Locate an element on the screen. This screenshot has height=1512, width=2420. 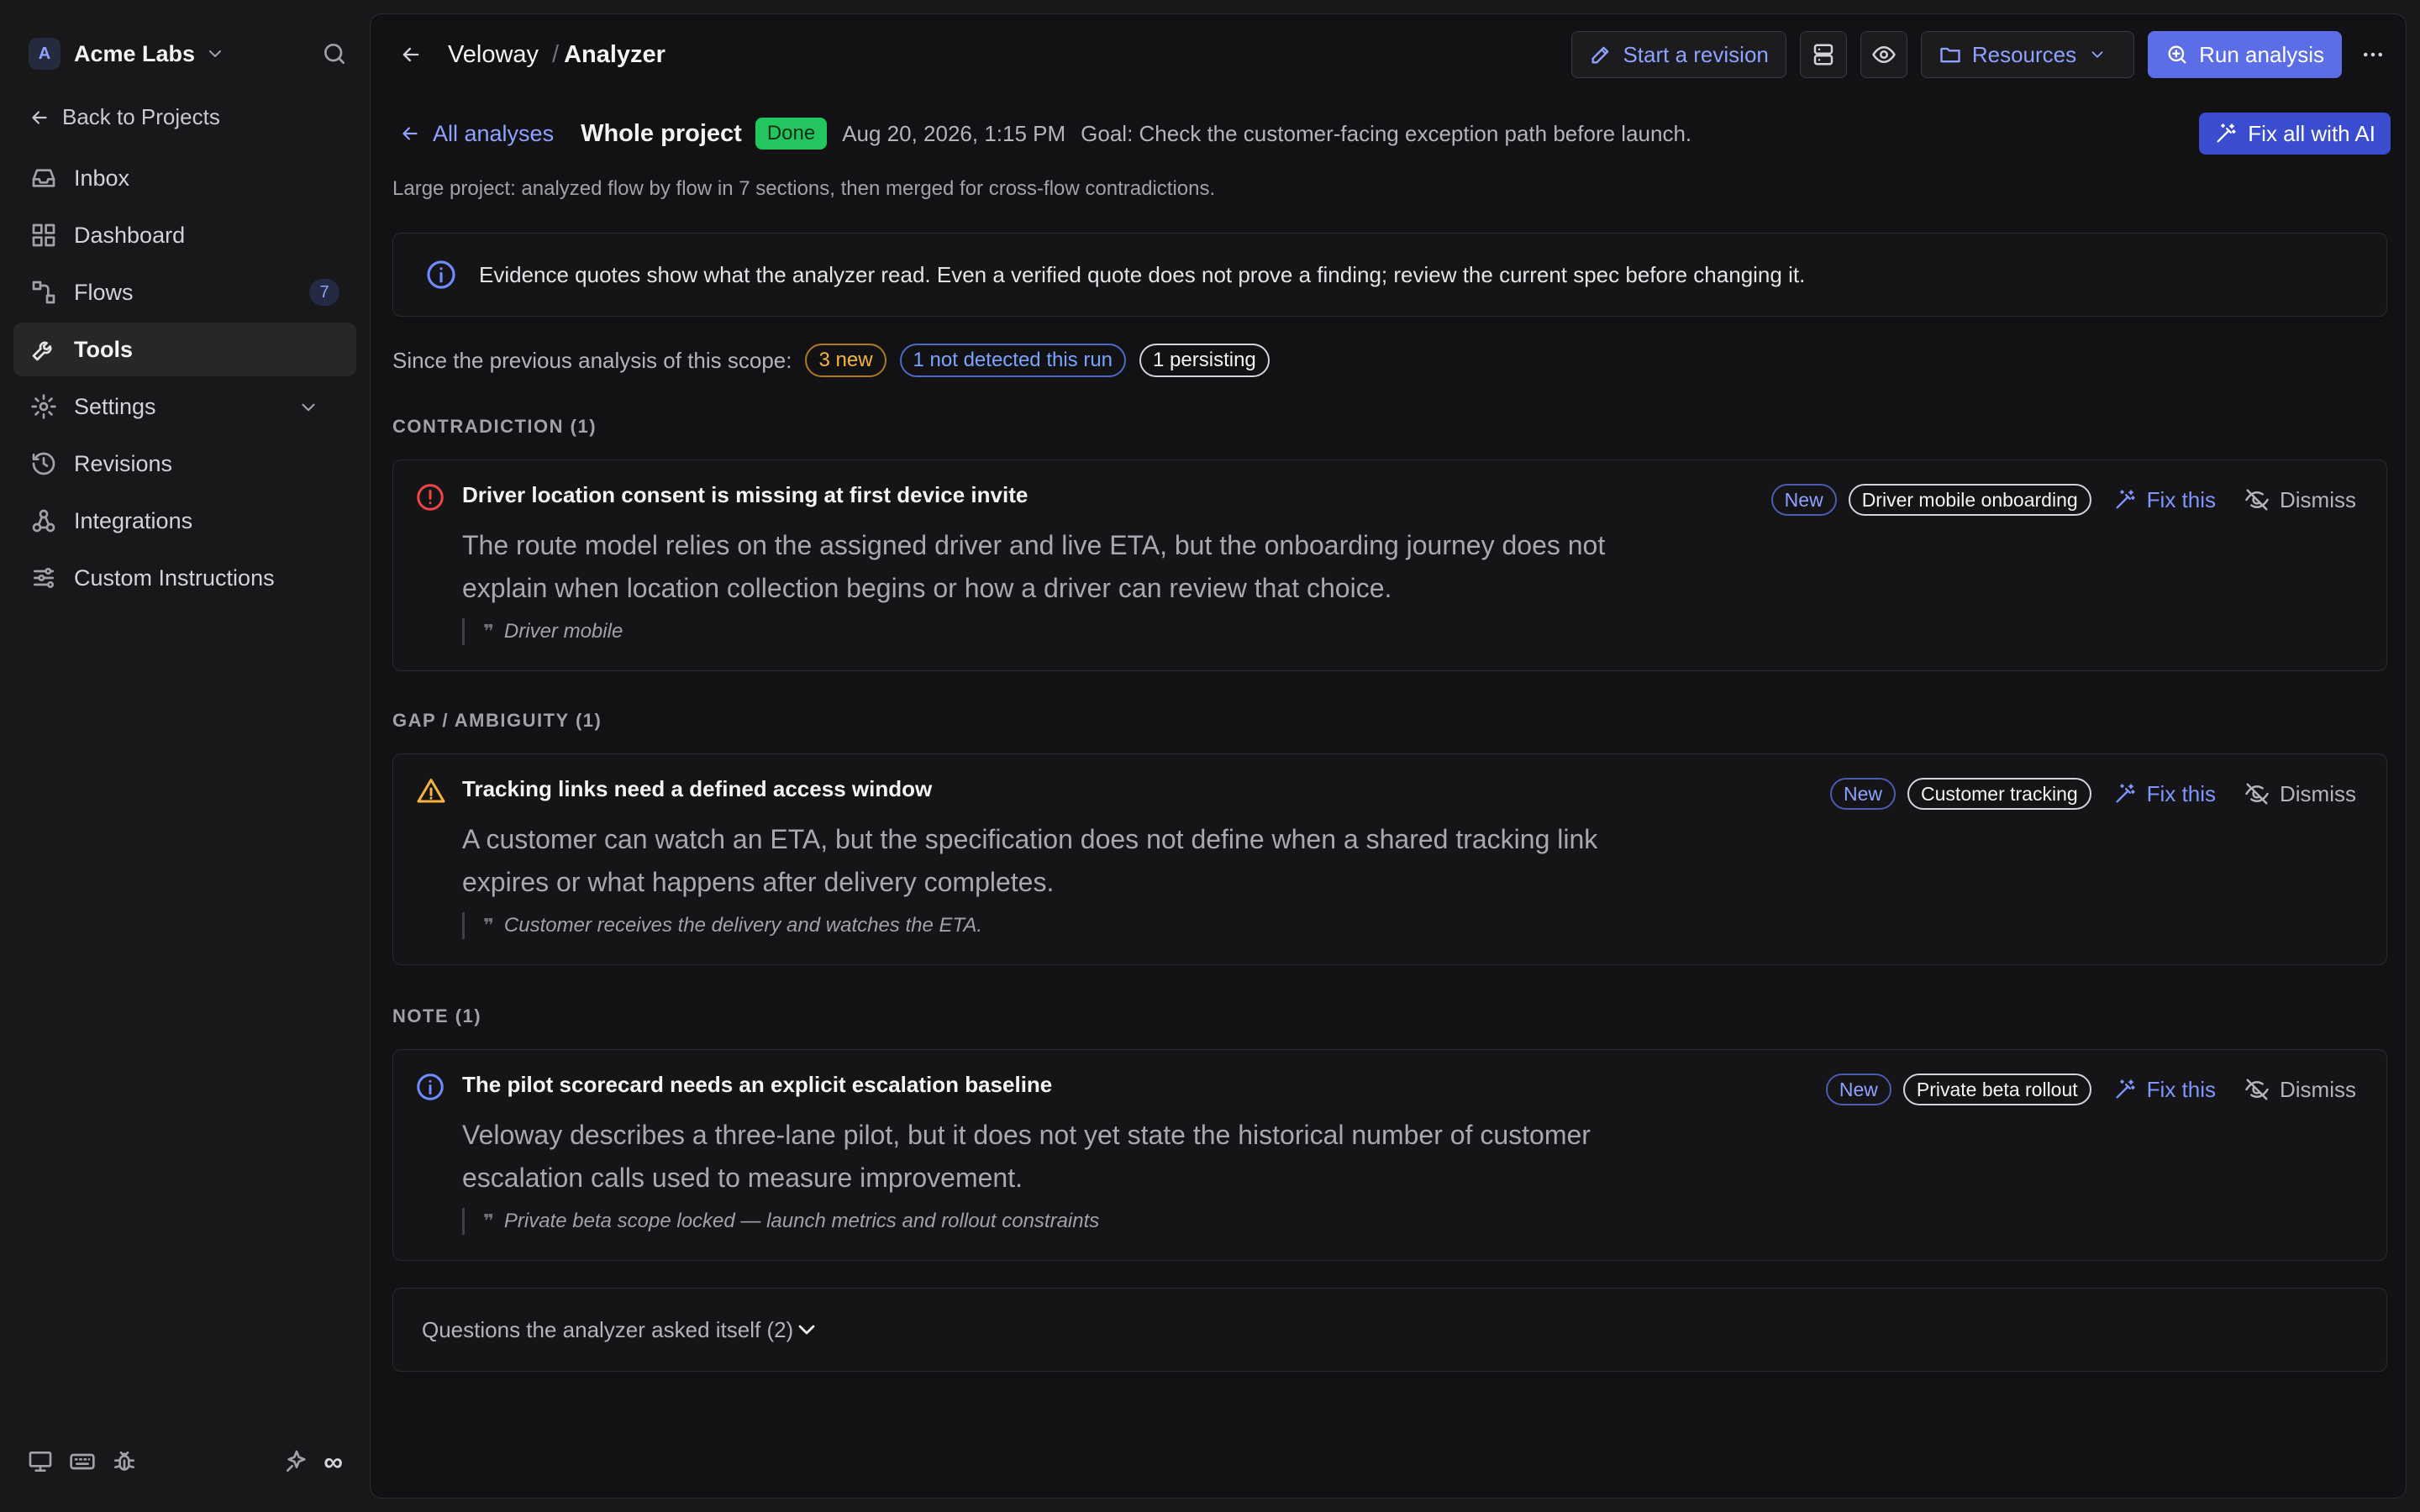
section-heading: NOTE (1) is located at coordinates (437, 1015).